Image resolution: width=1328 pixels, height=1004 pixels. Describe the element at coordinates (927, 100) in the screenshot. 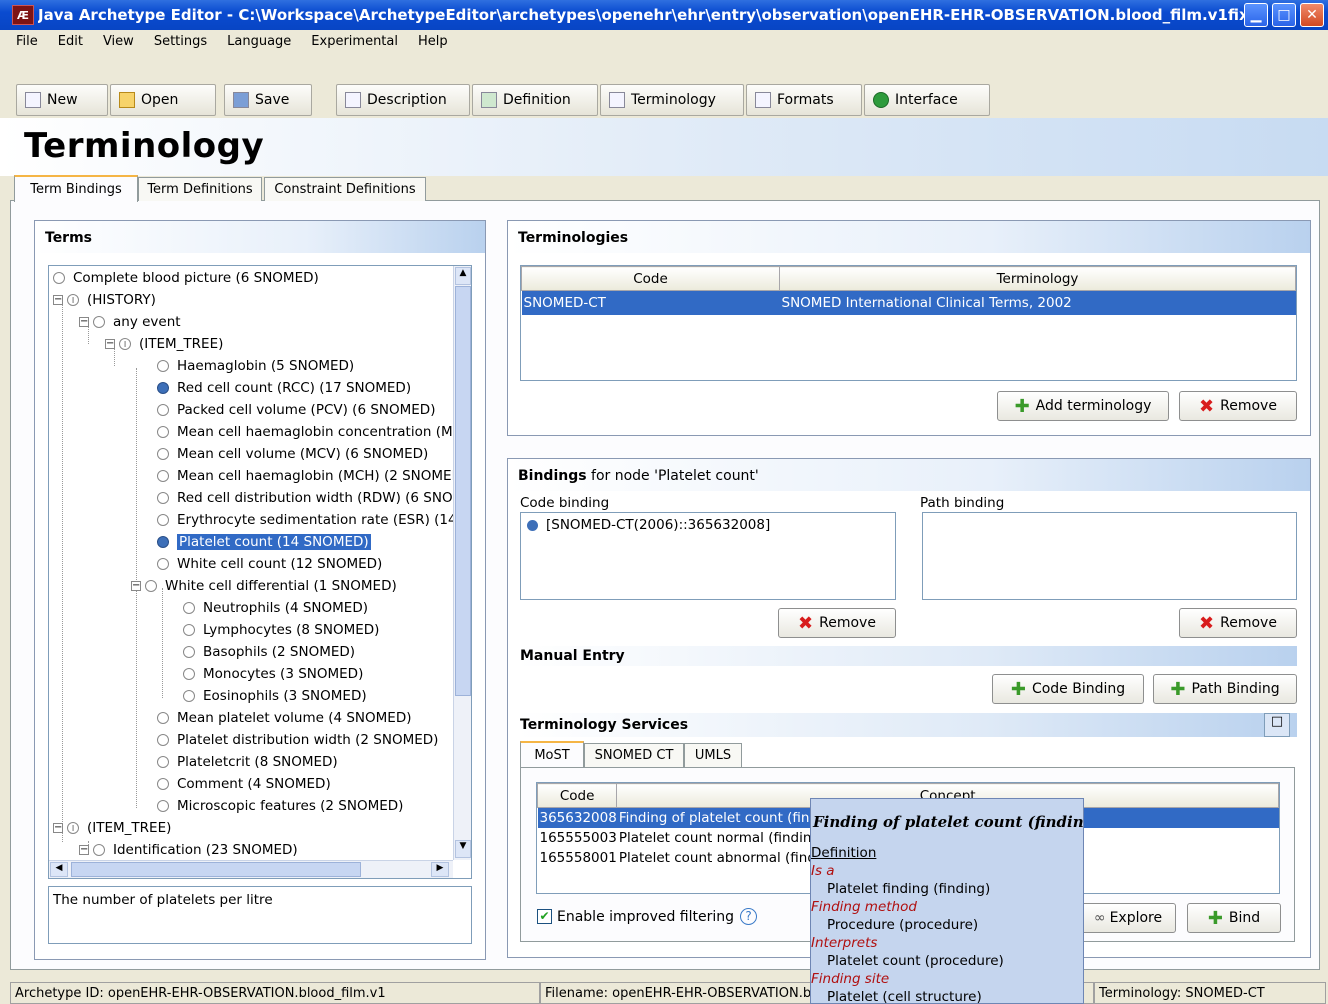

I see `interface-button: Interface` at that location.